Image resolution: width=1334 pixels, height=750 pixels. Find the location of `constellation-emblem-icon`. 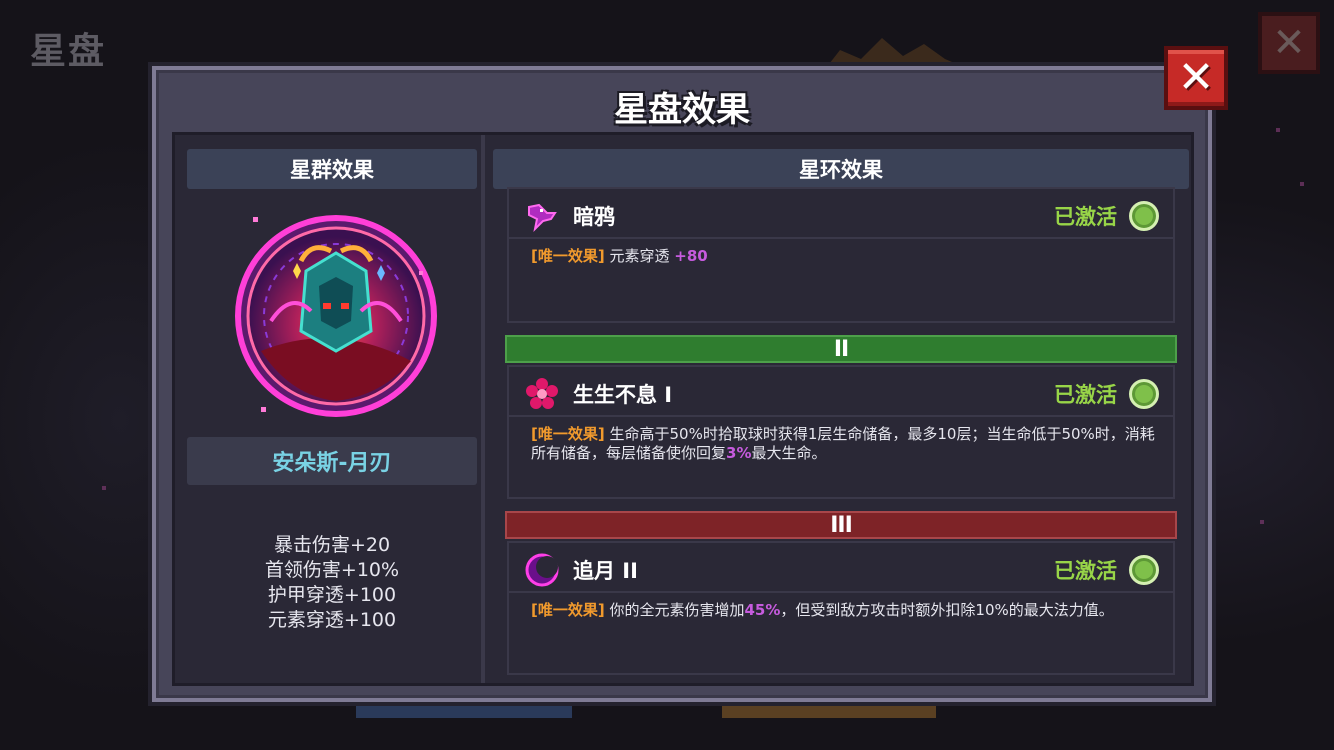

constellation-emblem-icon is located at coordinates (336, 316).